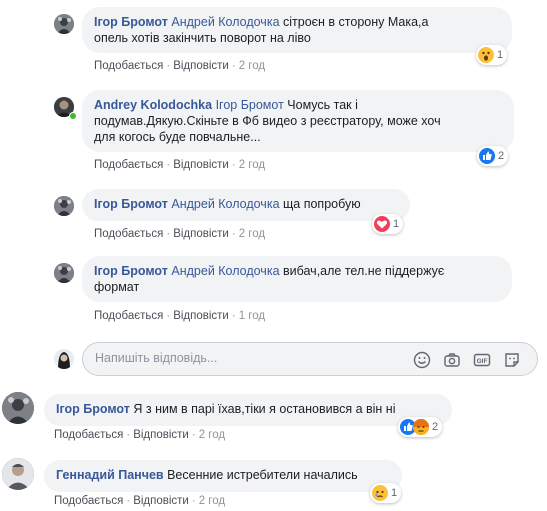 Image resolution: width=547 pixels, height=511 pixels. I want to click on like-reaction-icon, so click(487, 156).